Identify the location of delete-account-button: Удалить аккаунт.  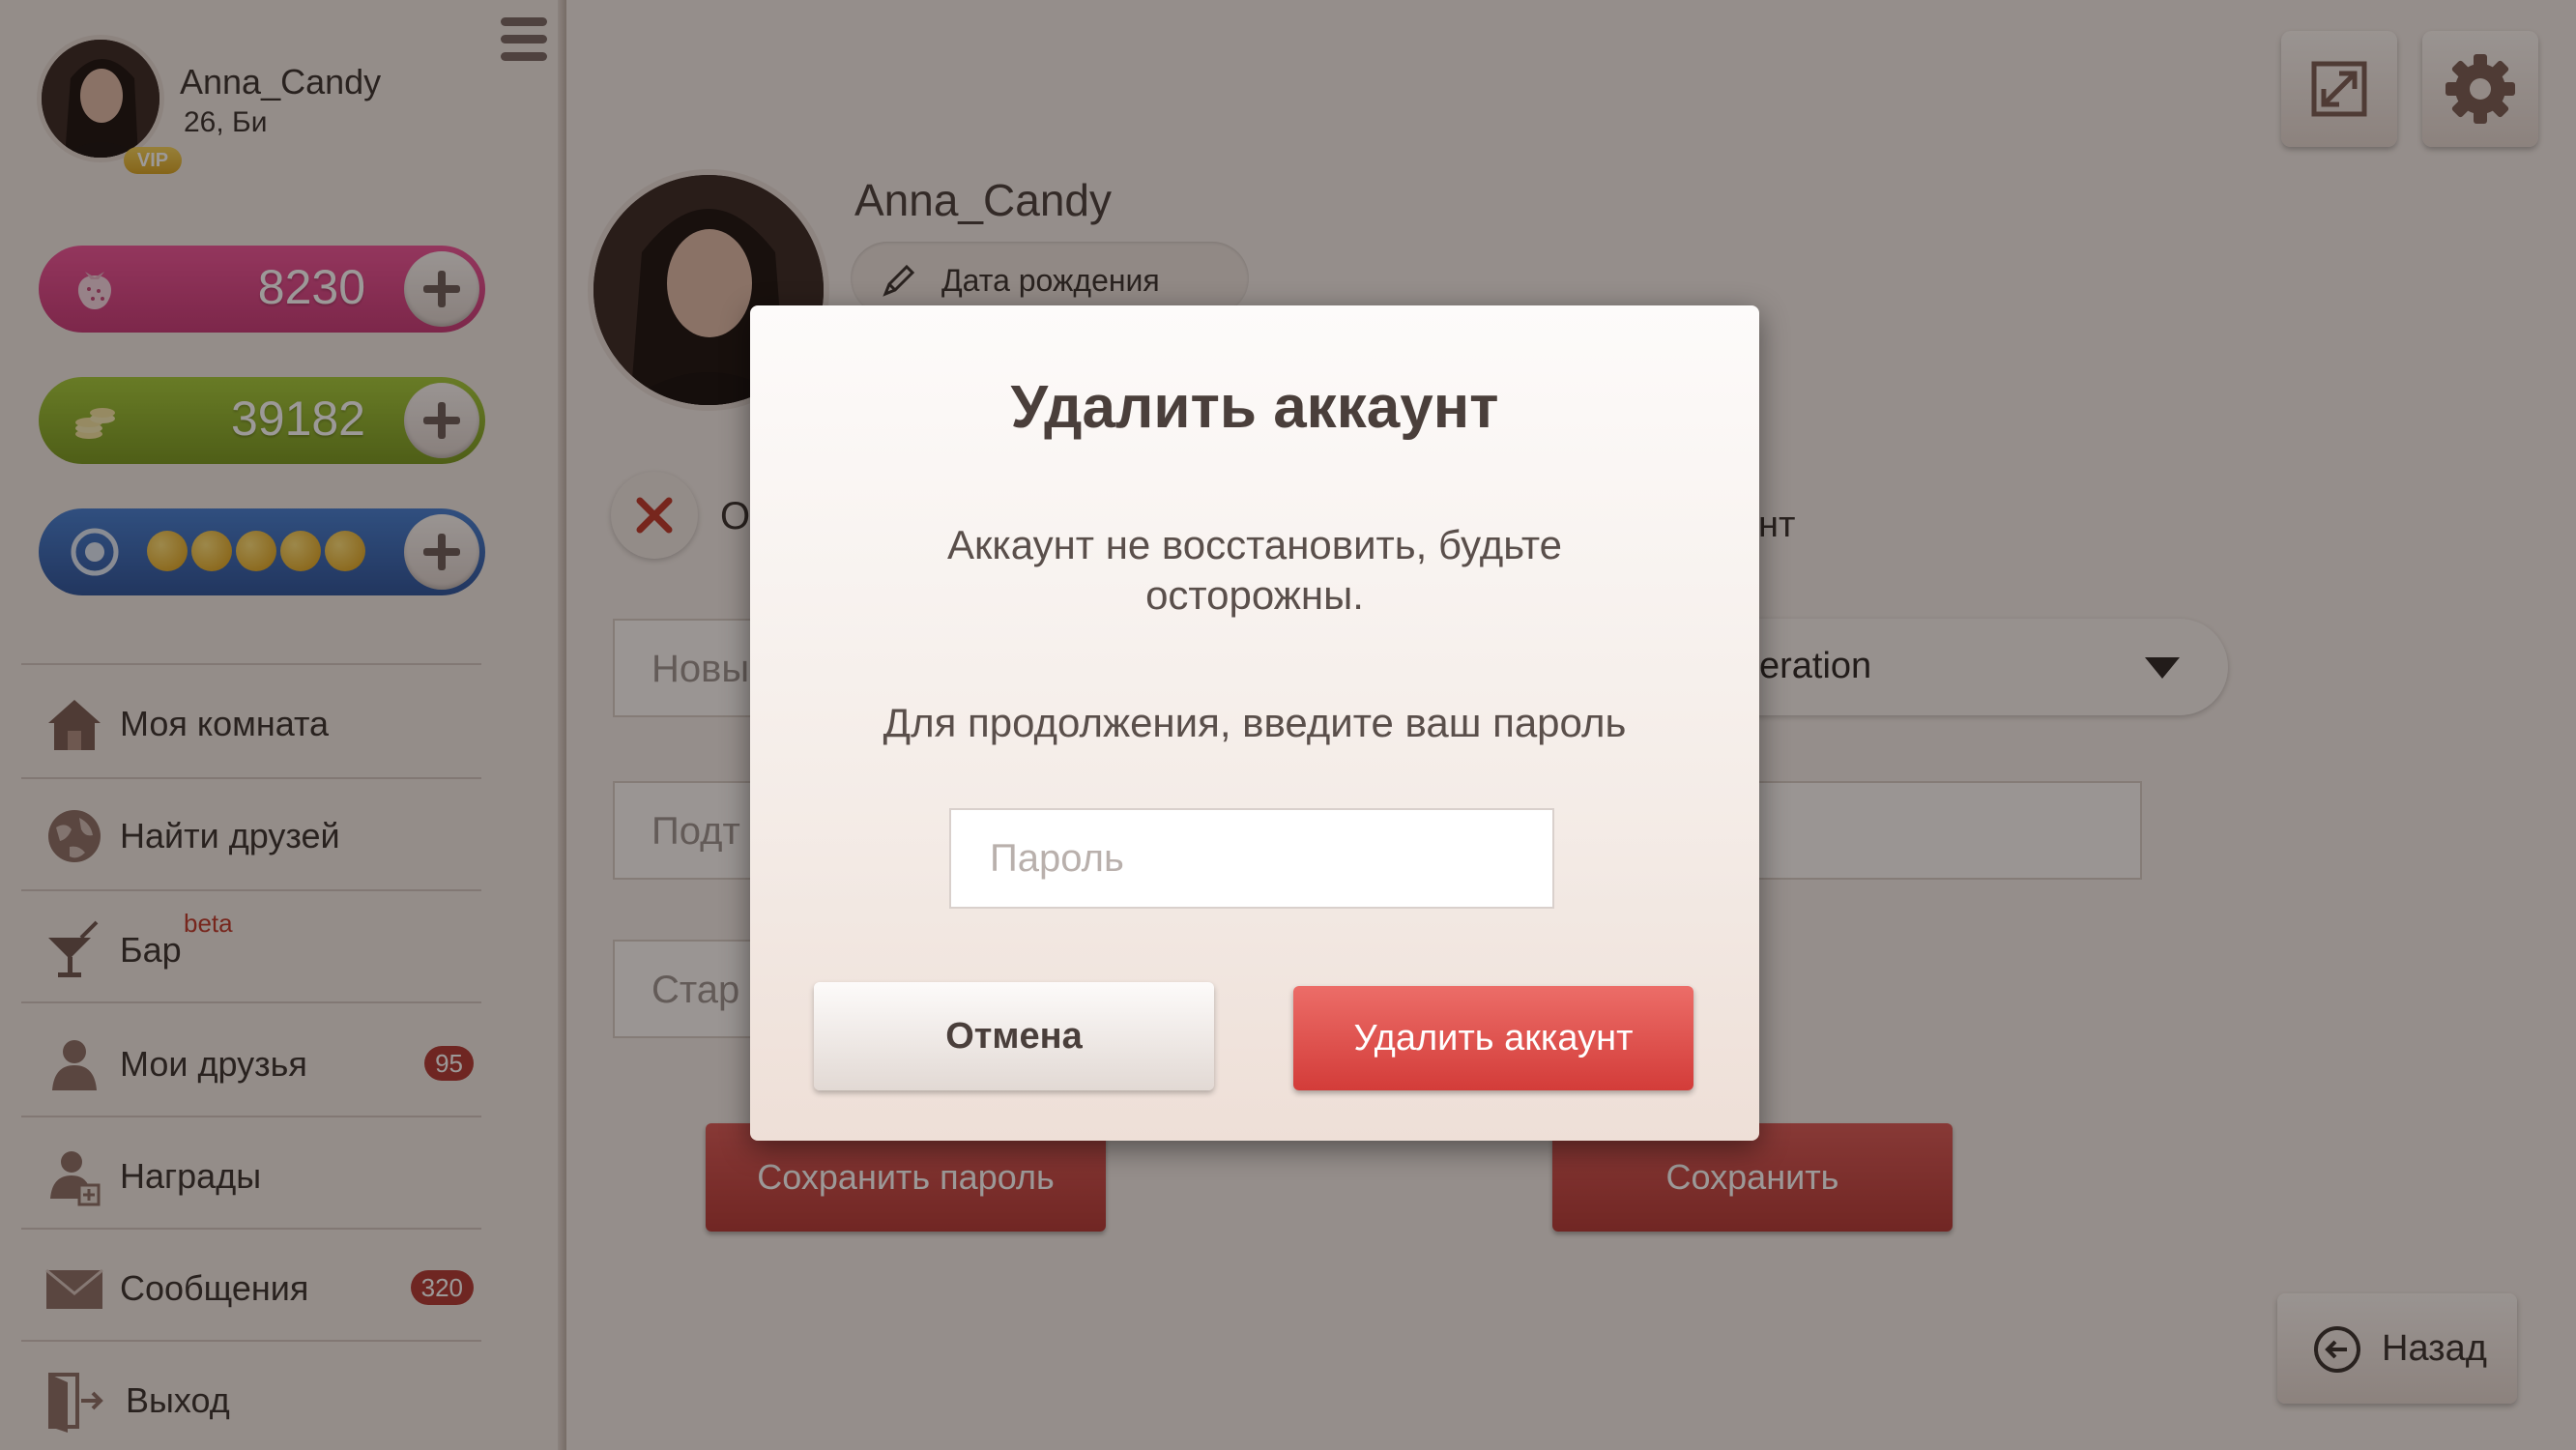
(1493, 1038).